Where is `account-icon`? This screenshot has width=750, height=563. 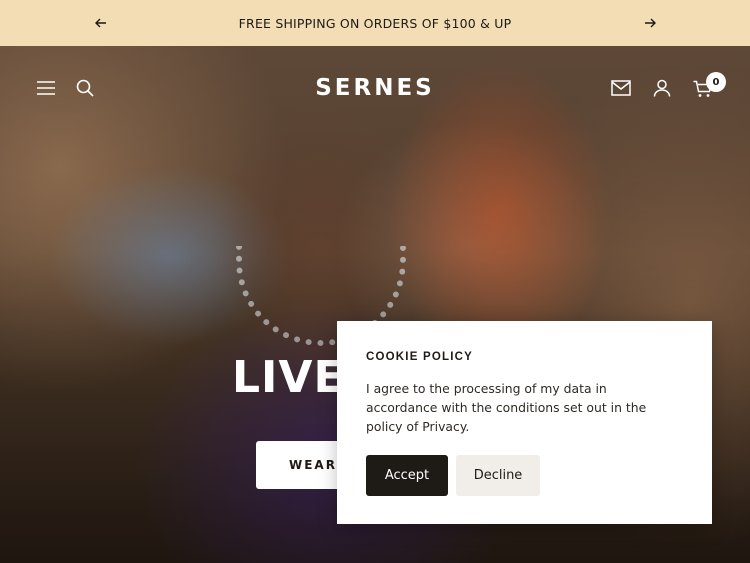
account-icon is located at coordinates (662, 88).